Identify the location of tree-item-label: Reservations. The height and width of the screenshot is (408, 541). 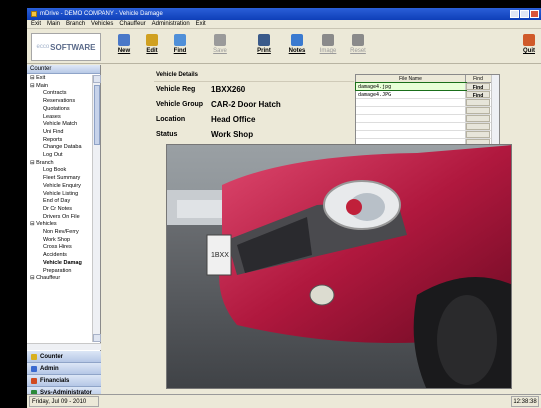
(59, 101).